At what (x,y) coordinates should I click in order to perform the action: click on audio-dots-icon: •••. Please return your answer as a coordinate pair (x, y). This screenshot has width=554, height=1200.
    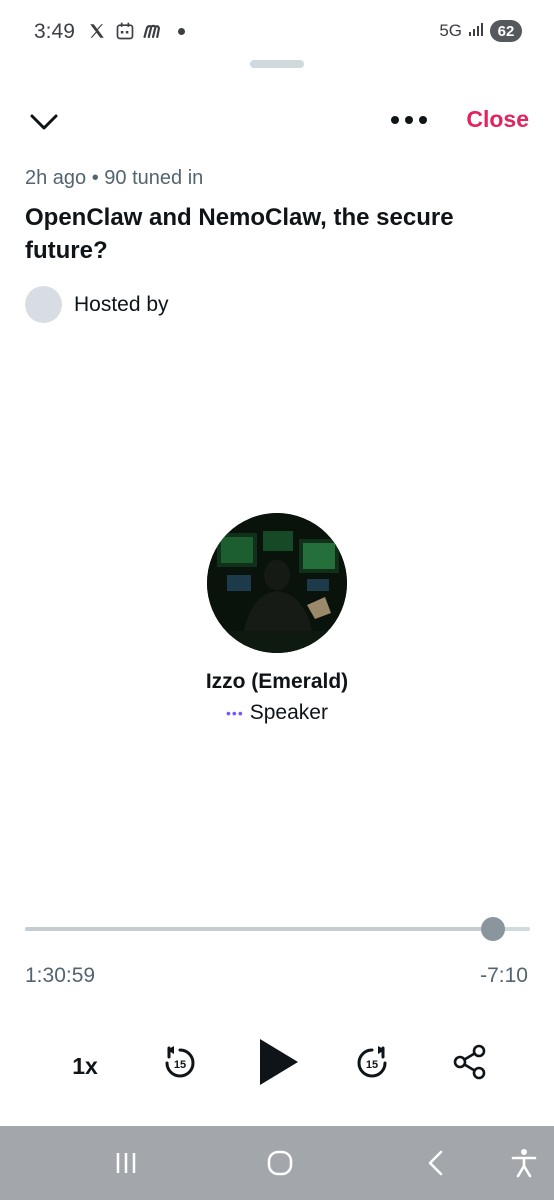
    Looking at the image, I should click on (235, 713).